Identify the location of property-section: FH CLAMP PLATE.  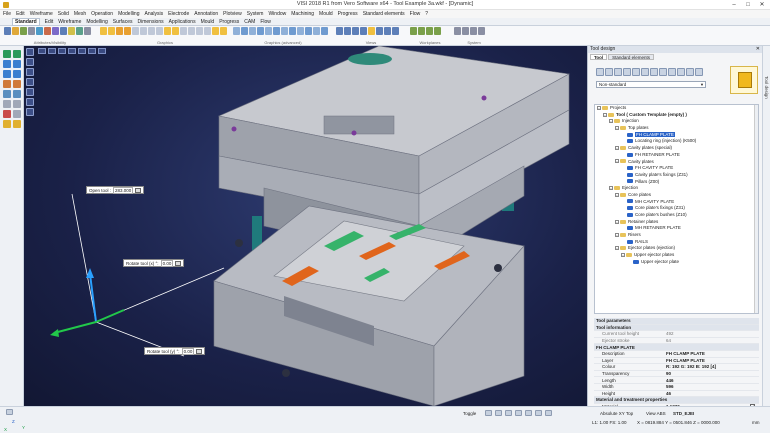
(676, 347).